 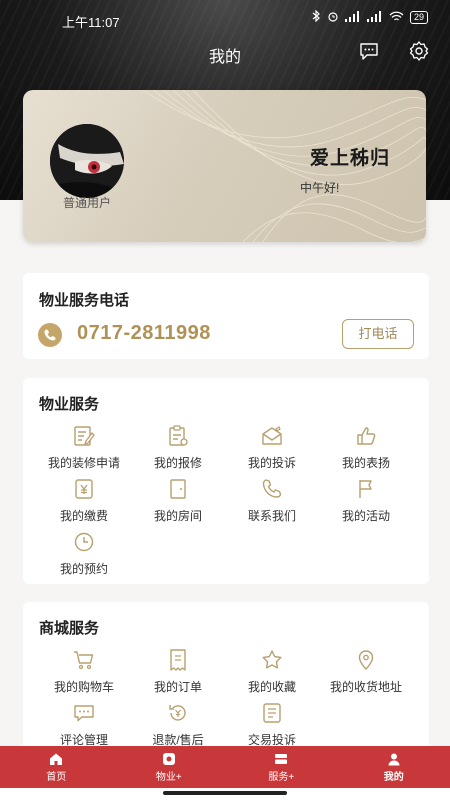 I want to click on tab-label: 物业+, so click(x=168, y=777).